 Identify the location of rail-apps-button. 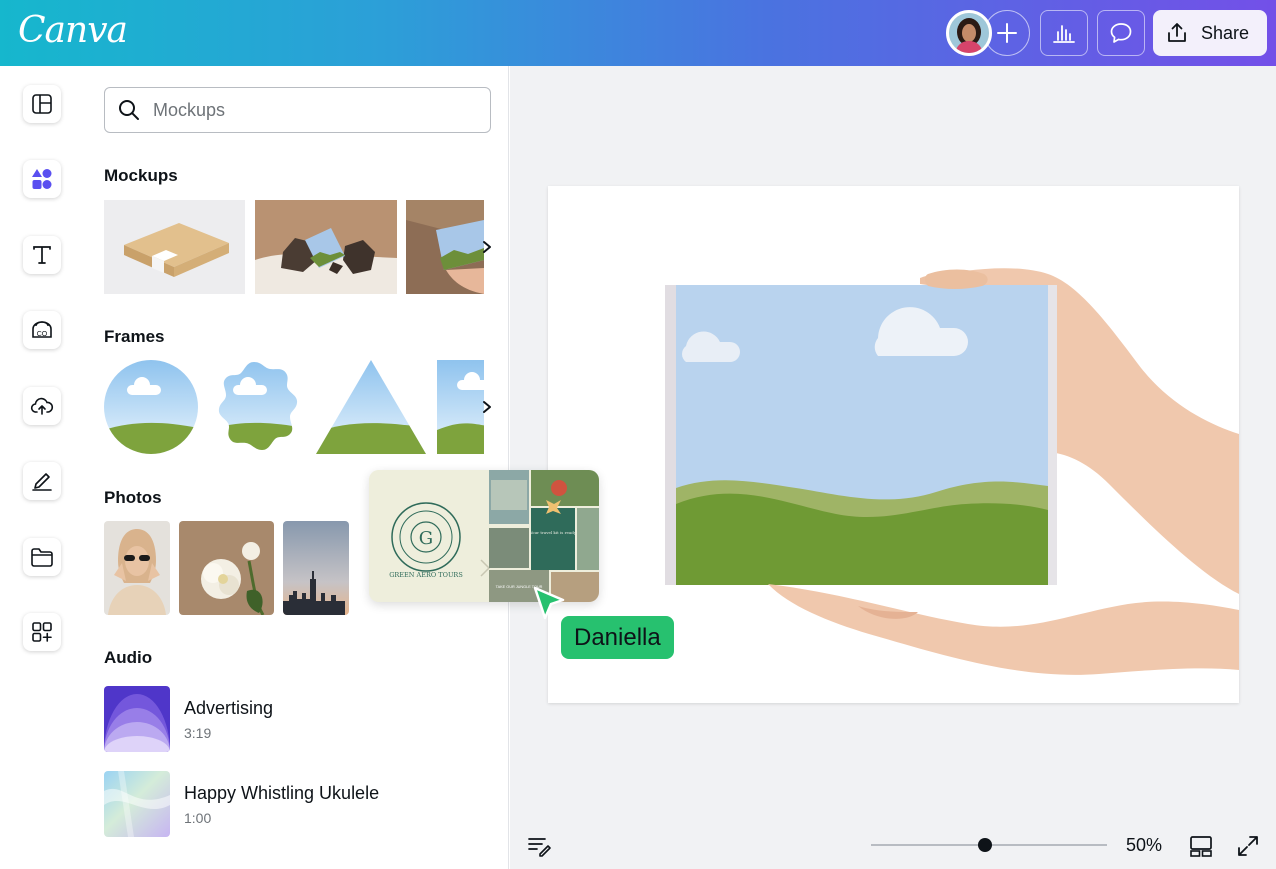
(42, 632).